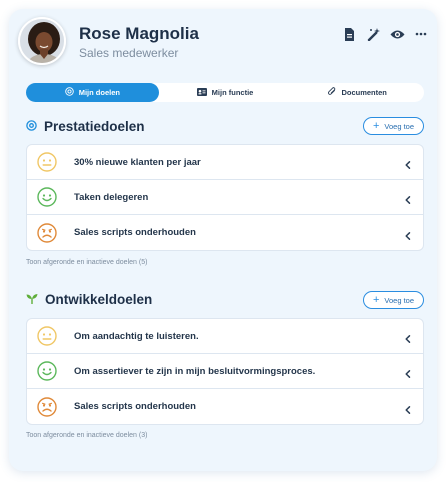 Image resolution: width=446 pixels, height=482 pixels. What do you see at coordinates (373, 34) in the screenshot?
I see `magic-wand-icon` at bounding box center [373, 34].